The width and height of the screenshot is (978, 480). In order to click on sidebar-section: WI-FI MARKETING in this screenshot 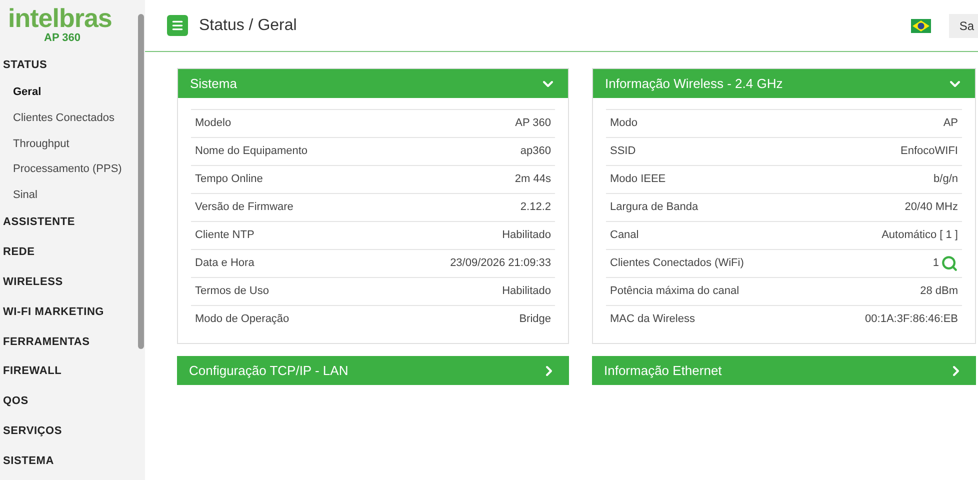, I will do `click(68, 312)`.